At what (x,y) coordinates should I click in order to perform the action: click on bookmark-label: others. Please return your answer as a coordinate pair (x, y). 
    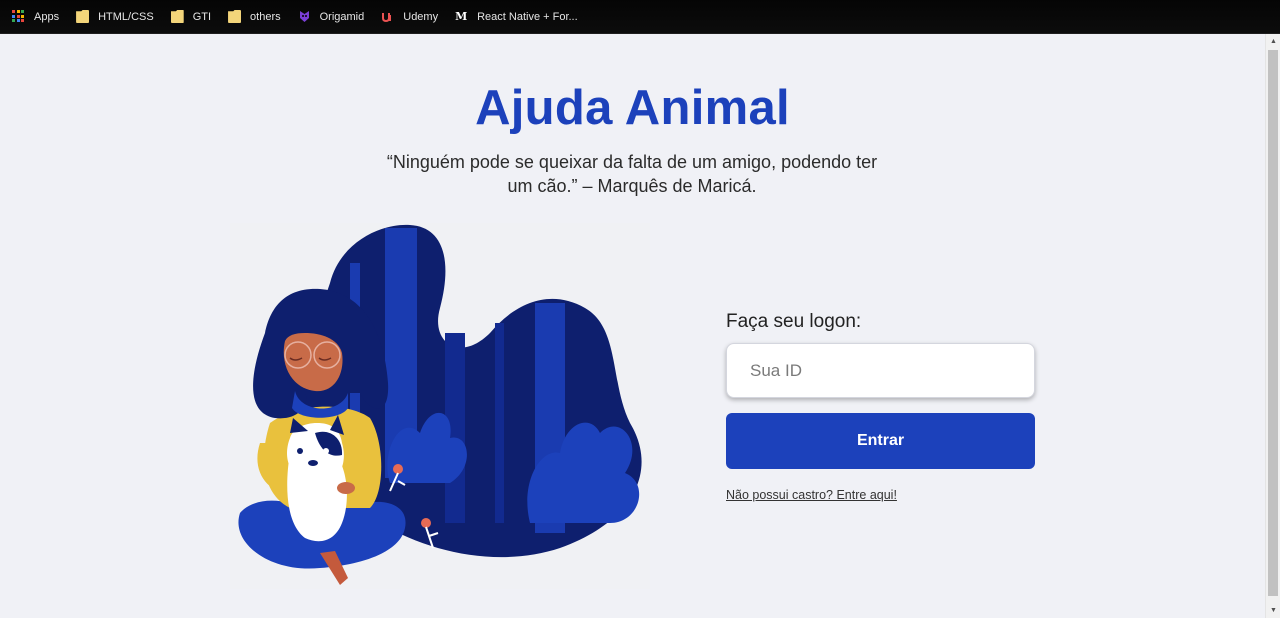
    Looking at the image, I should click on (265, 16).